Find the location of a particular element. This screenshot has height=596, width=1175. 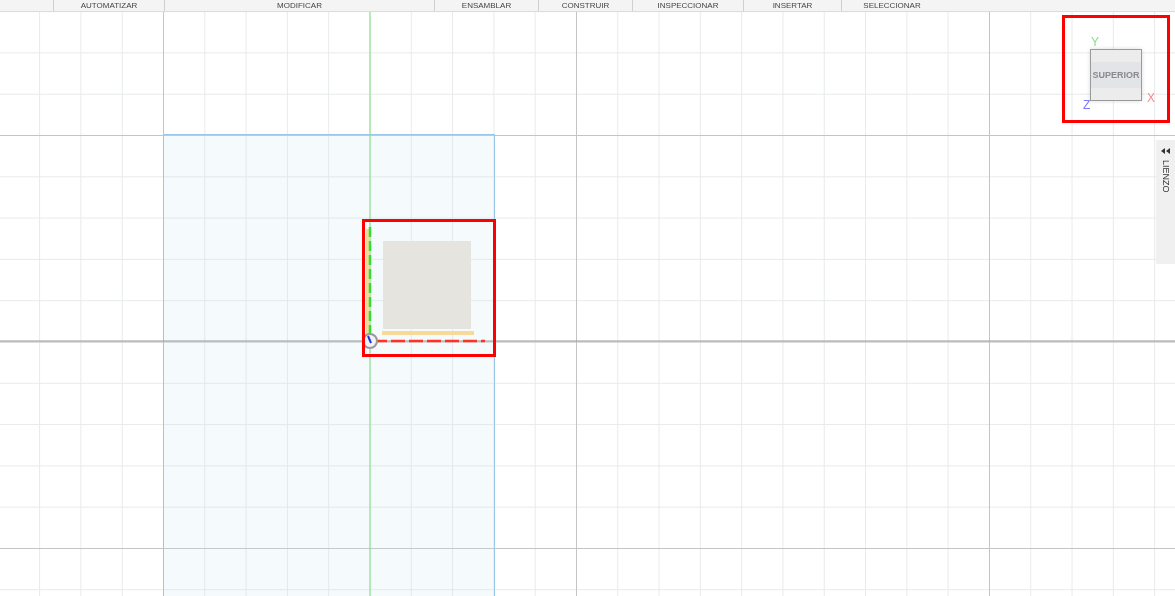

axis-label: X is located at coordinates (1151, 98).